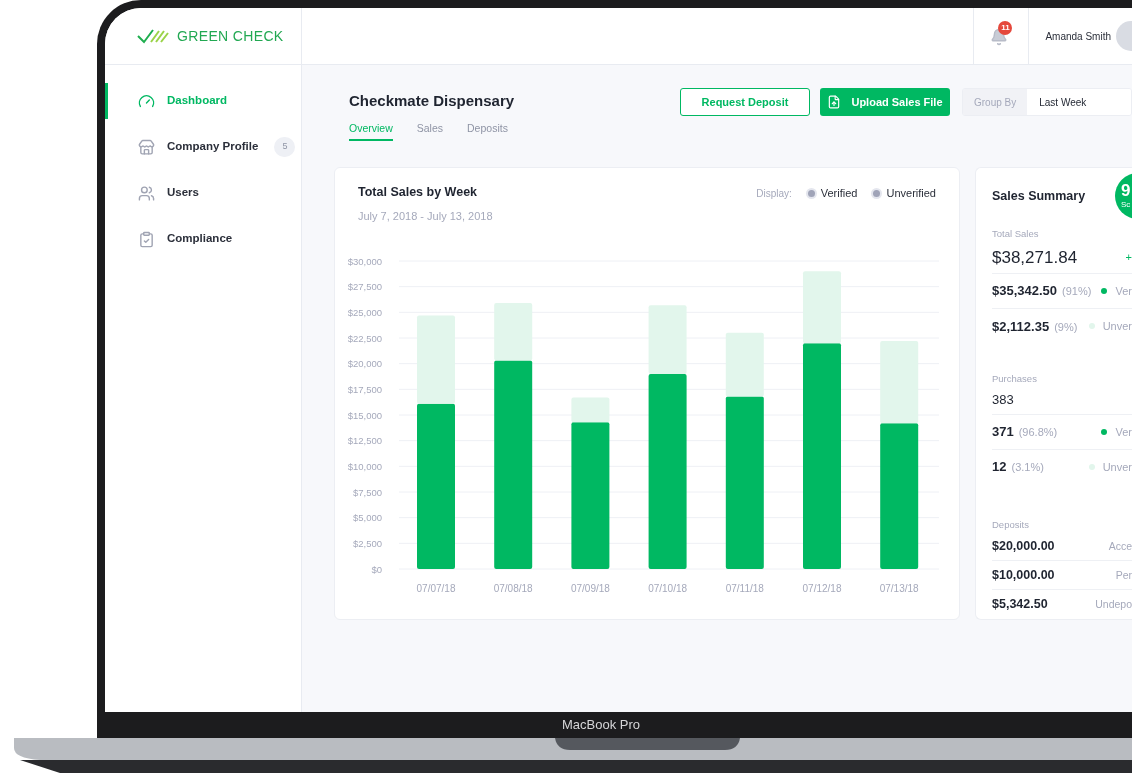 This screenshot has width=1132, height=773. What do you see at coordinates (432, 101) in the screenshot?
I see `page-title: Checkmate Dispensary` at bounding box center [432, 101].